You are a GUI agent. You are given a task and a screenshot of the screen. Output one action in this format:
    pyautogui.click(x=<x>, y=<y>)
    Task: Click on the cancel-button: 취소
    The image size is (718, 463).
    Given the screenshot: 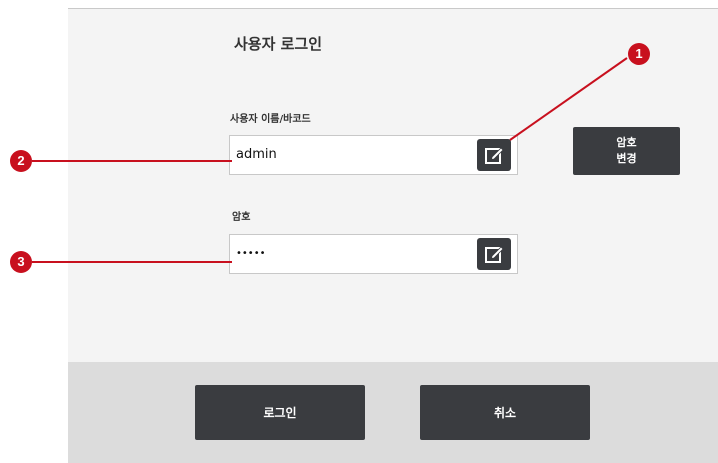 What is the action you would take?
    pyautogui.click(x=505, y=412)
    